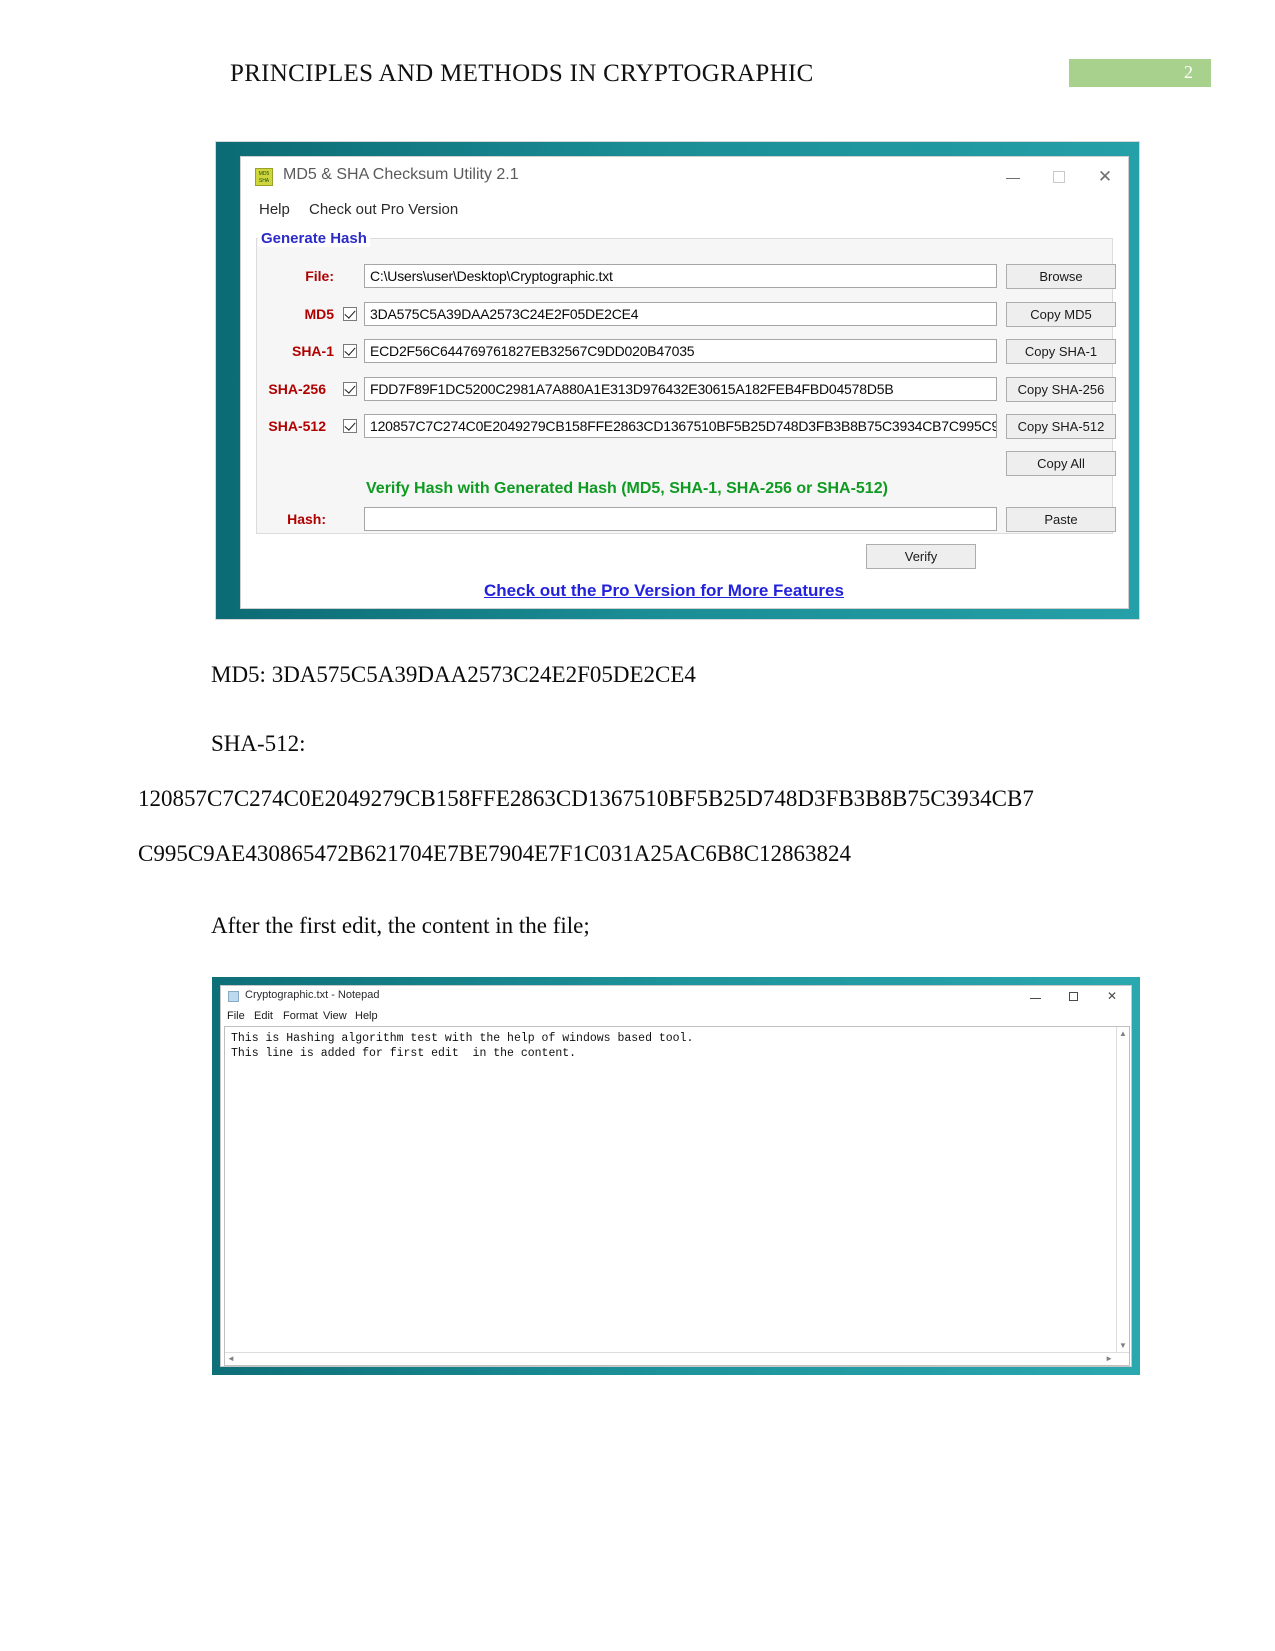 This screenshot has width=1275, height=1651. What do you see at coordinates (1122, 1196) in the screenshot?
I see `notepad-vertical-scrollbar: ▲ ▼` at bounding box center [1122, 1196].